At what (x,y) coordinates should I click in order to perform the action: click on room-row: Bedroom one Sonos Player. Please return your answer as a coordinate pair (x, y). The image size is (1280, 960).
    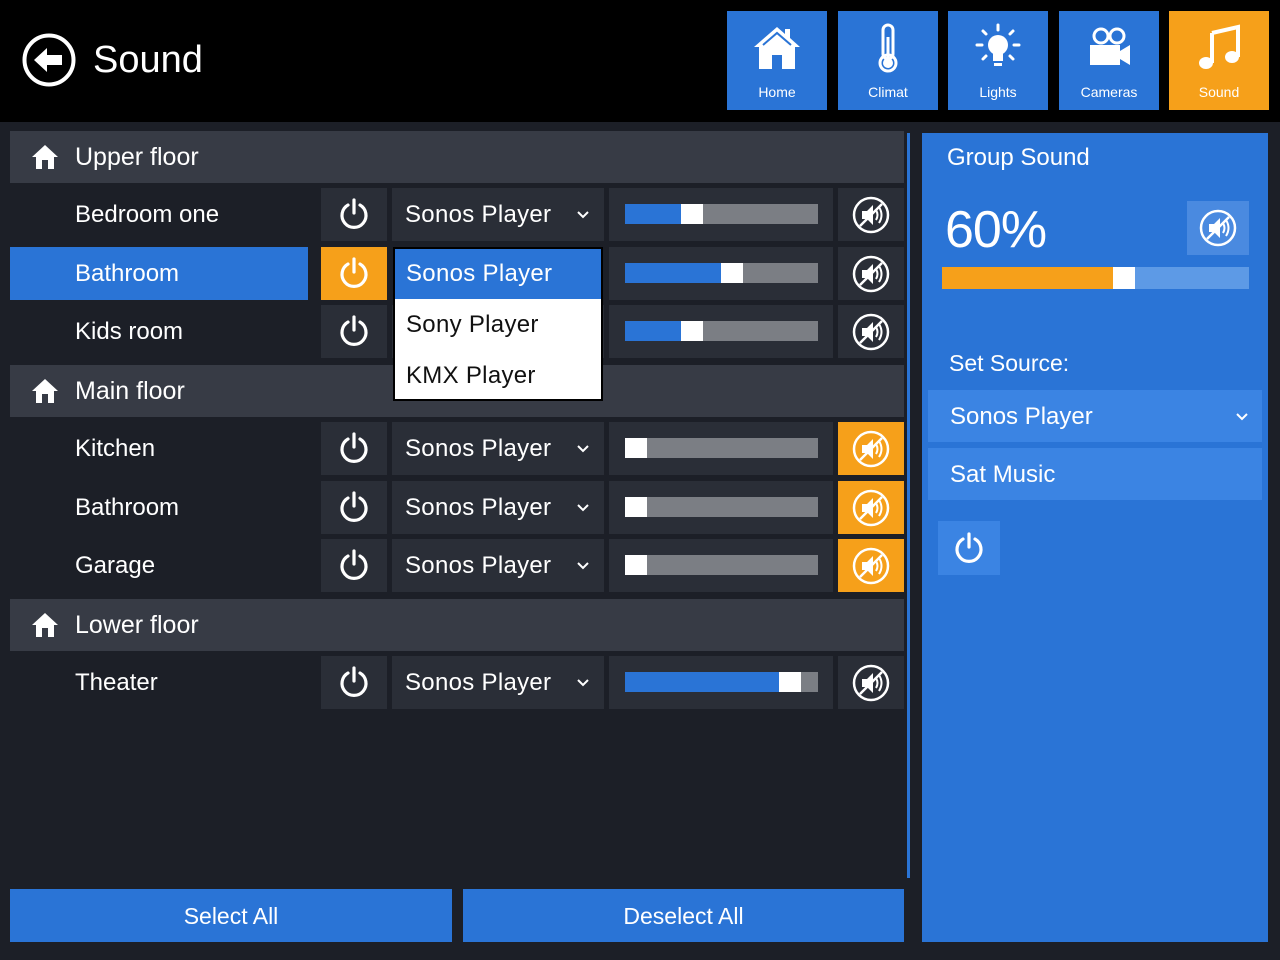
    Looking at the image, I should click on (457, 214).